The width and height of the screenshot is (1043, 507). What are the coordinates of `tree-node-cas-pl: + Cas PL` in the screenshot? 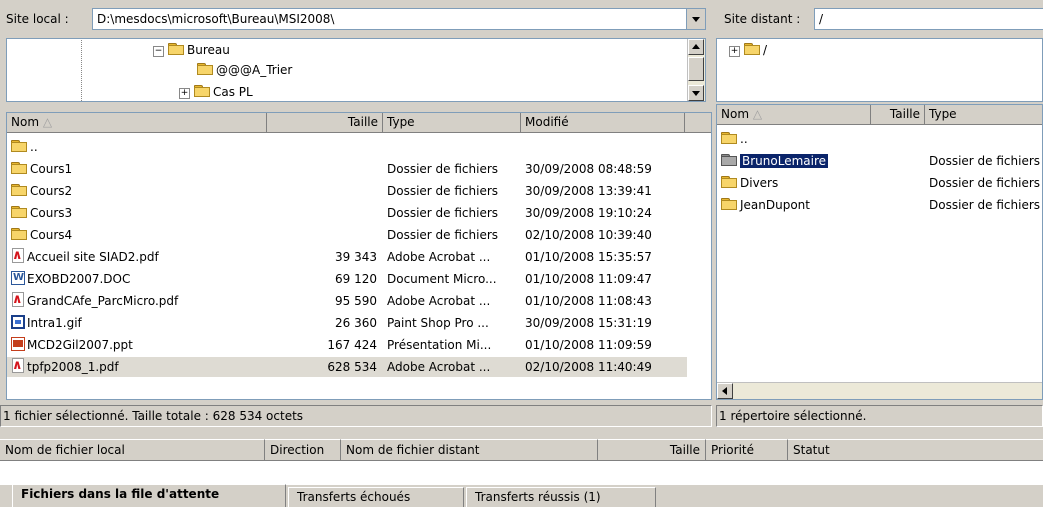 It's located at (216, 92).